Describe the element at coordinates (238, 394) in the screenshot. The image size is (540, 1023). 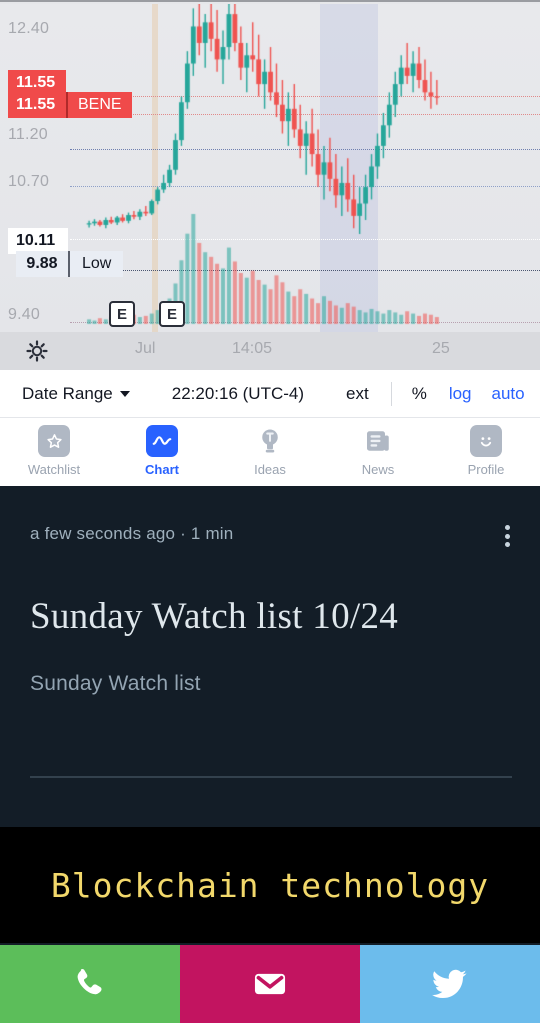
I see `clock-timezone-button: 22:20:16 (UTC-4)` at that location.